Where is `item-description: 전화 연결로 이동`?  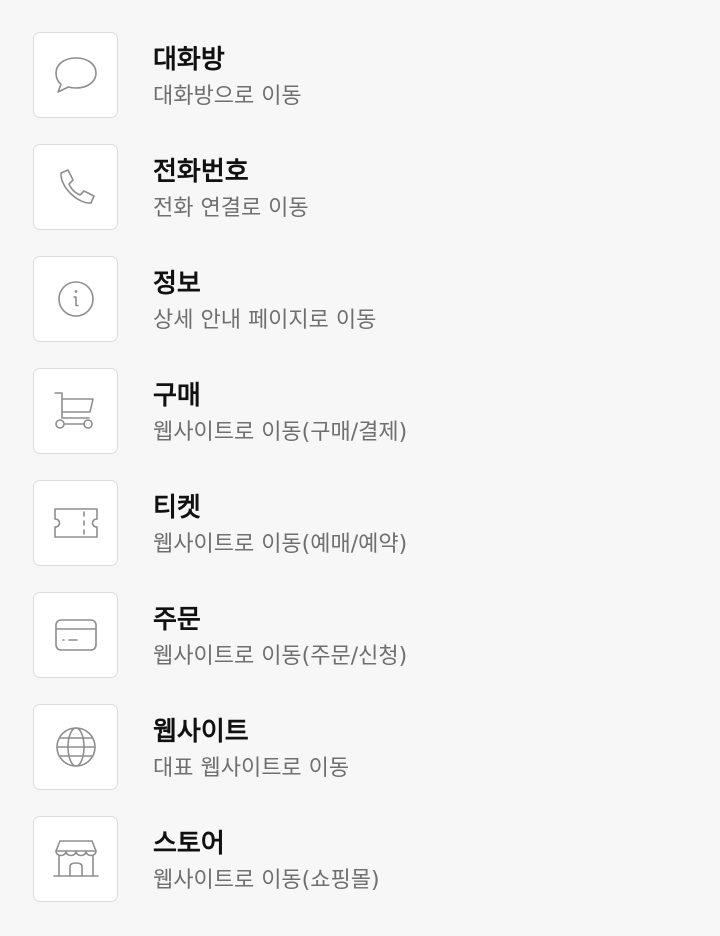 item-description: 전화 연결로 이동 is located at coordinates (231, 208).